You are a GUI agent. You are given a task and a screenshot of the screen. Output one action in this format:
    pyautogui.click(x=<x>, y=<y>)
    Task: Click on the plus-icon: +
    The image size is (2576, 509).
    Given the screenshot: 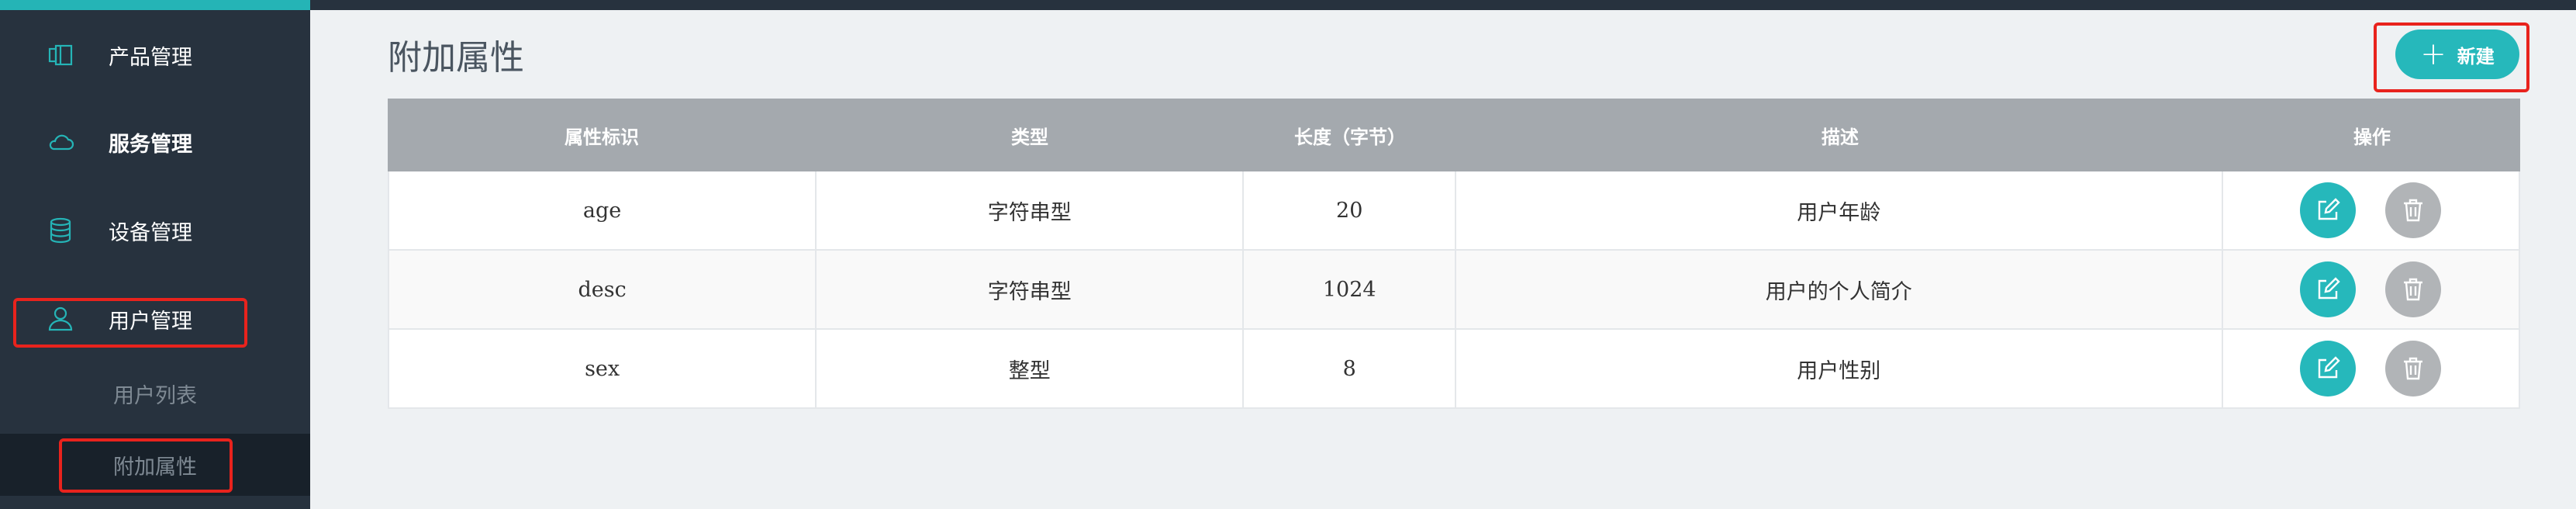 What is the action you would take?
    pyautogui.click(x=2434, y=54)
    